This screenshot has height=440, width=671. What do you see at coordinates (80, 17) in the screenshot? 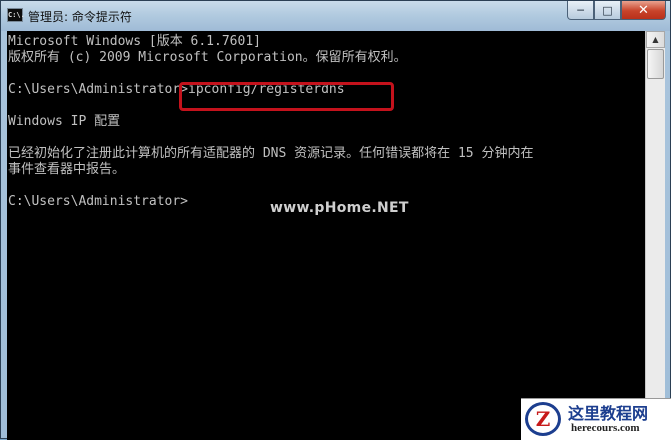
I see `window-title: 管理员: 命令提示符` at bounding box center [80, 17].